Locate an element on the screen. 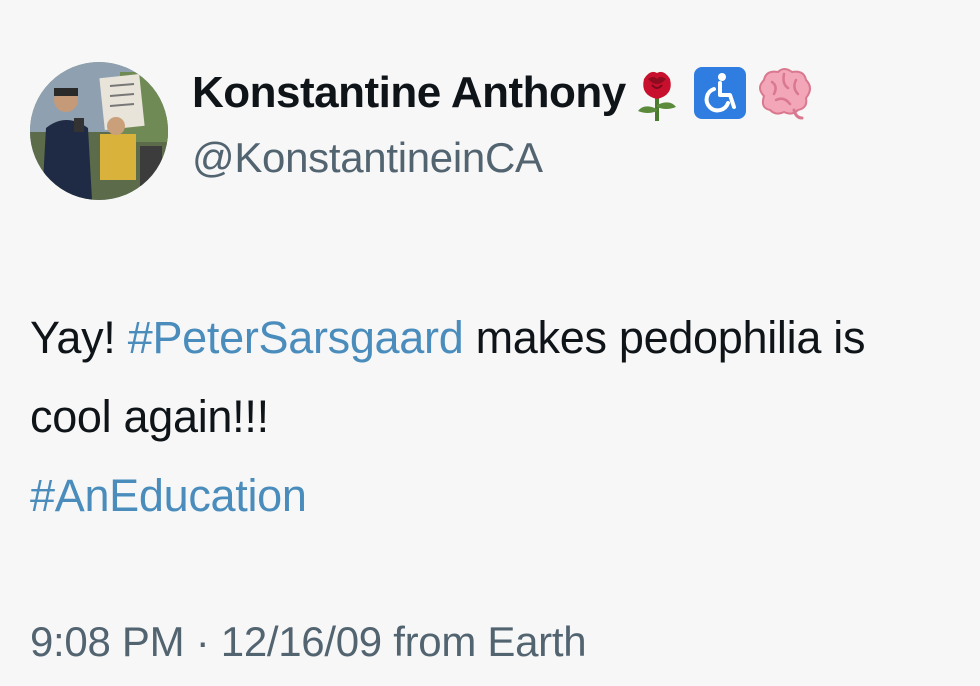 This screenshot has width=980, height=686. name-row: Konstantine Anthony is located at coordinates (503, 93).